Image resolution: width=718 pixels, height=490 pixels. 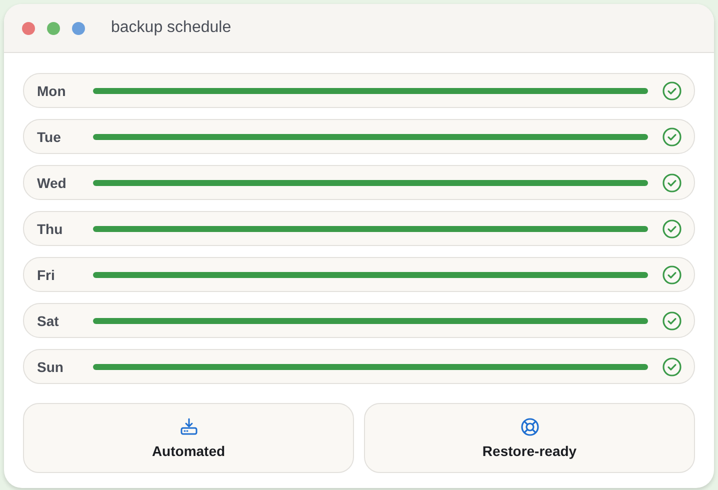 What do you see at coordinates (171, 28) in the screenshot?
I see `window-title: backup schedule` at bounding box center [171, 28].